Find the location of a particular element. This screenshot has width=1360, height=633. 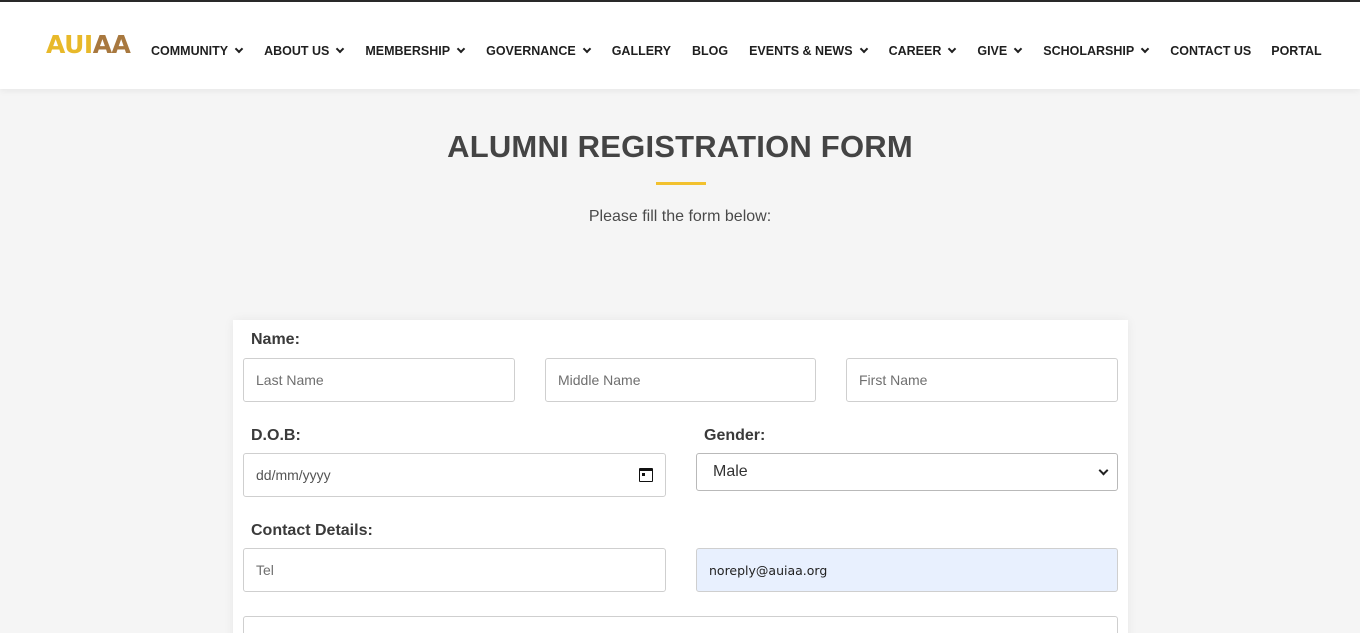

nav-item-events-news: EVENTS & NEWS is located at coordinates (808, 51).